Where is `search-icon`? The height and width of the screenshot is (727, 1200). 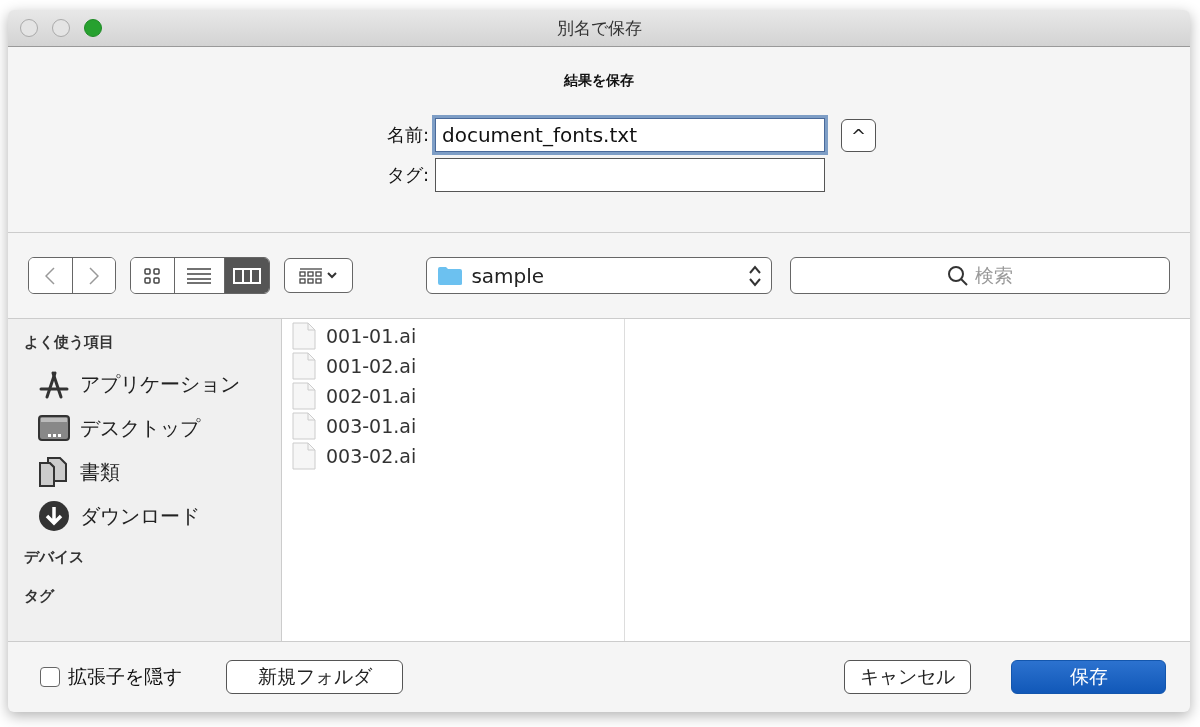
search-icon is located at coordinates (957, 275).